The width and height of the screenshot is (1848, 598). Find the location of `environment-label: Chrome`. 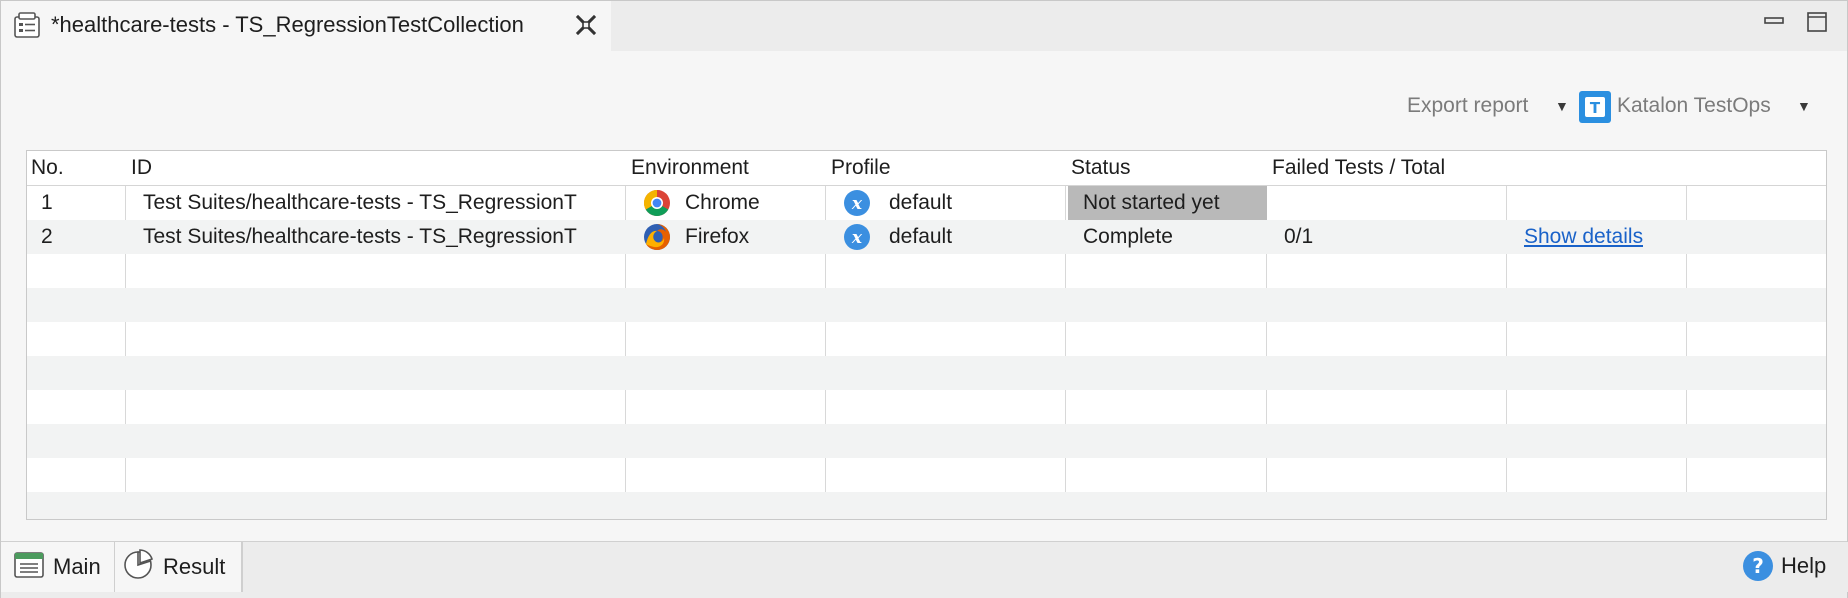

environment-label: Chrome is located at coordinates (722, 202).